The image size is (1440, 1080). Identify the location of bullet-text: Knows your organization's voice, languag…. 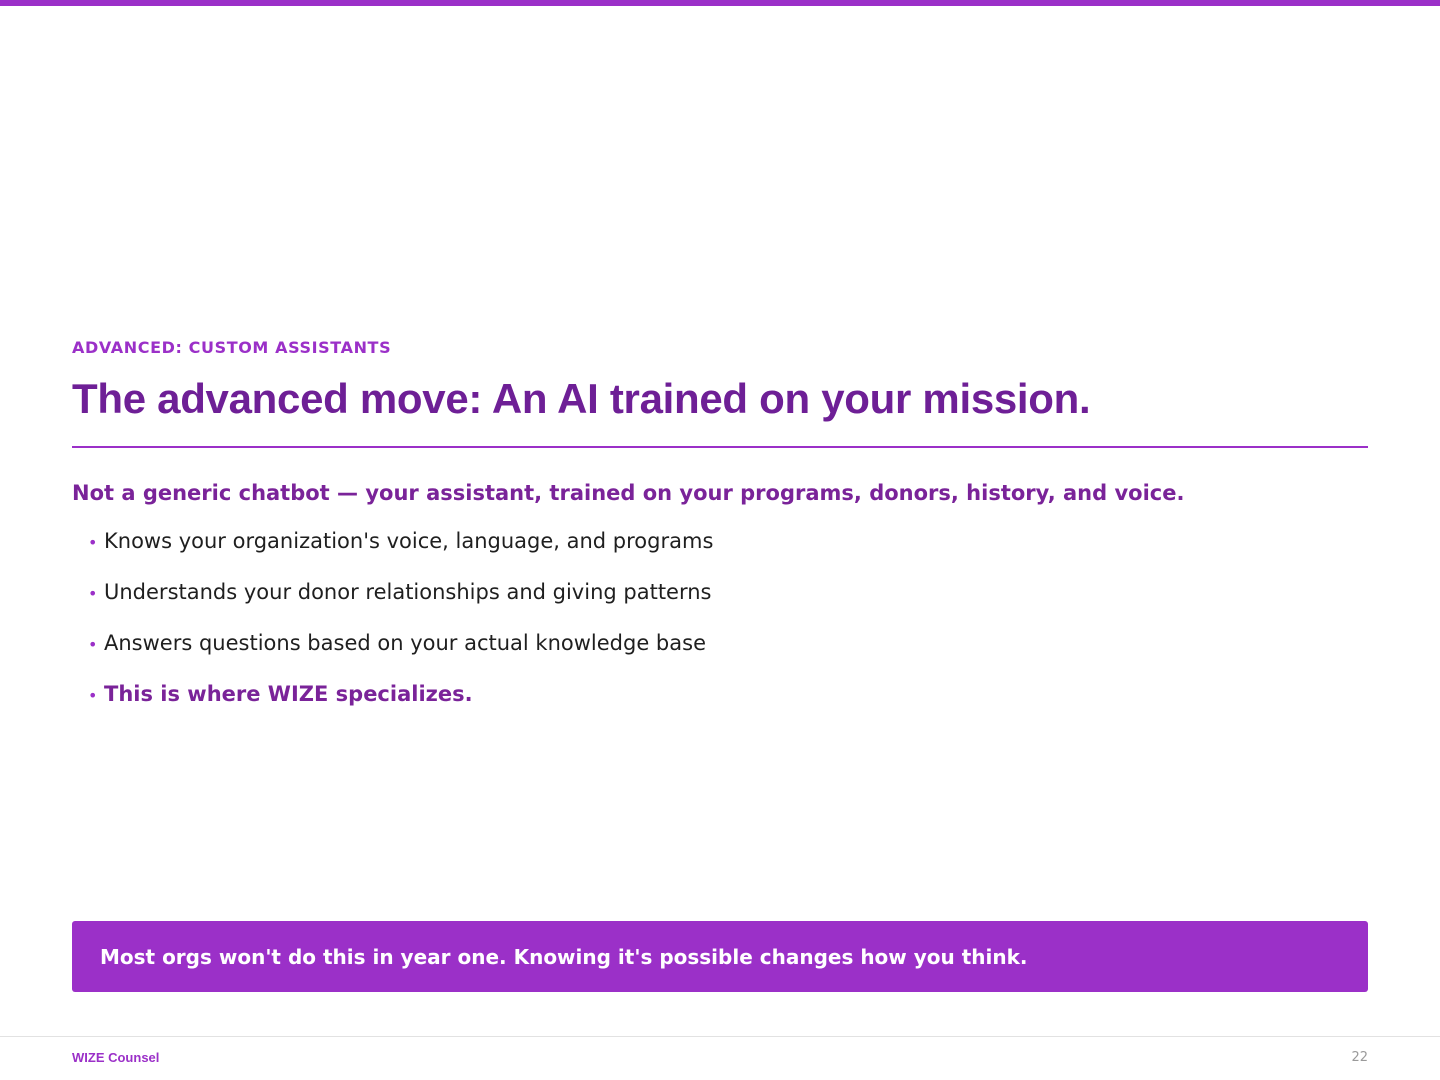
(409, 541).